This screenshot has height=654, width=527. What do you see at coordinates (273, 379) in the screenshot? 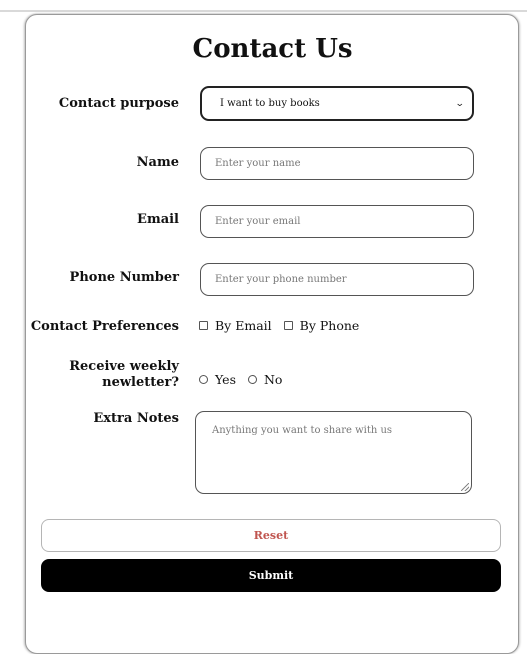
I see `newsletter-no-label: No` at bounding box center [273, 379].